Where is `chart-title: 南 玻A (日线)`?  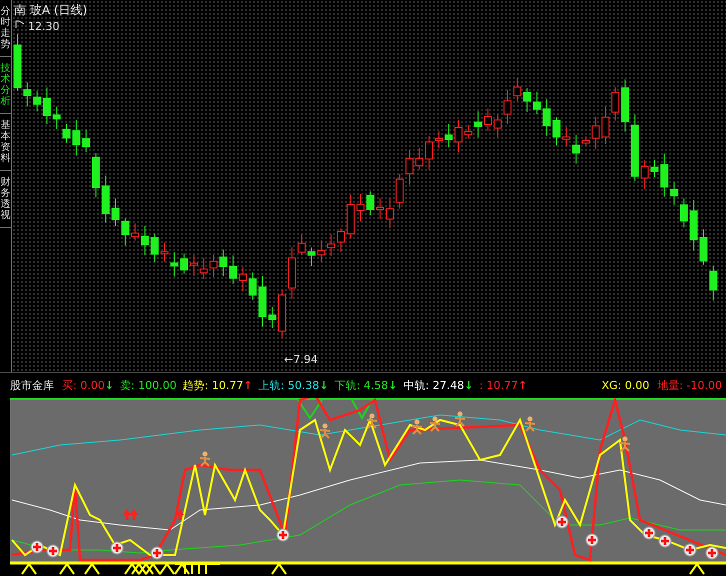
chart-title: 南 玻A (日线) is located at coordinates (51, 10).